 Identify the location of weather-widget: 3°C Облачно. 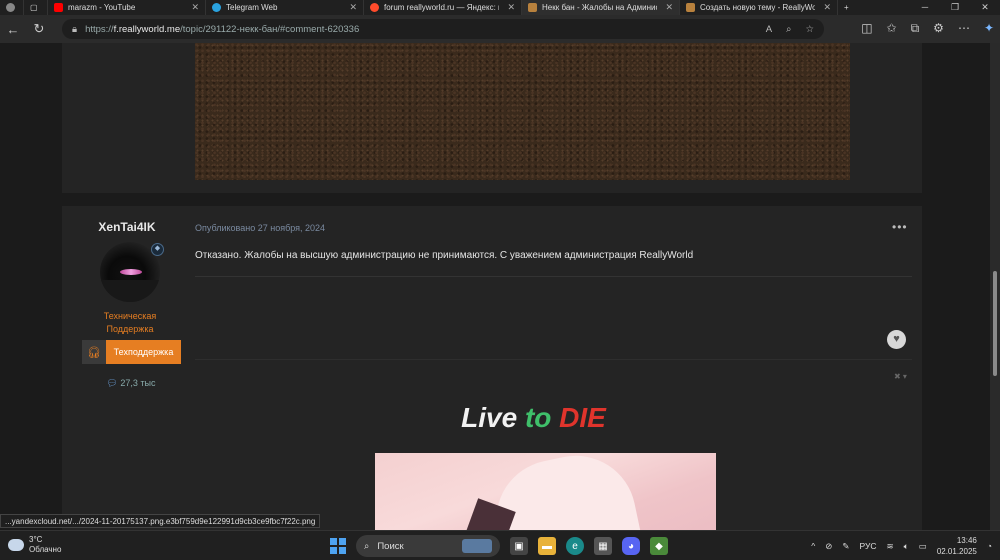
(34, 545).